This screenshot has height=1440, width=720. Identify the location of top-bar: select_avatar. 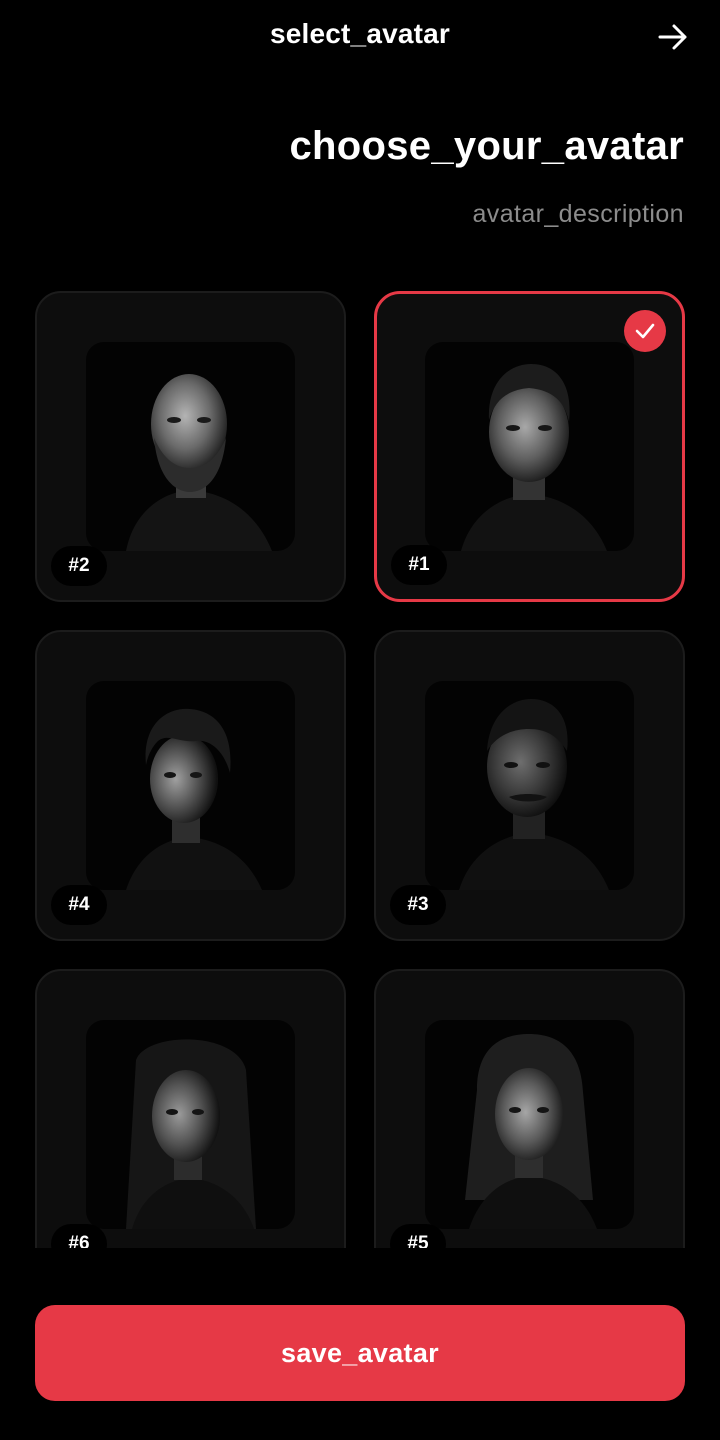
(360, 38).